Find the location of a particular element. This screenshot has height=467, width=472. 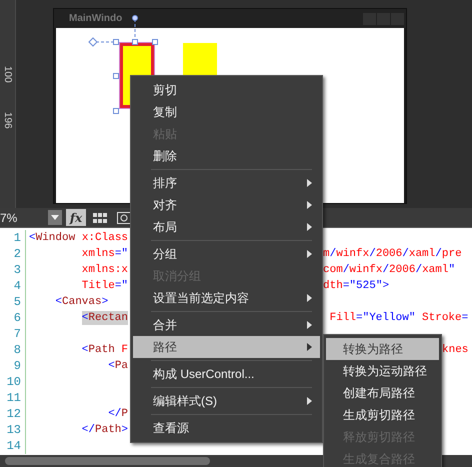

line-number: 3 is located at coordinates (13, 270).